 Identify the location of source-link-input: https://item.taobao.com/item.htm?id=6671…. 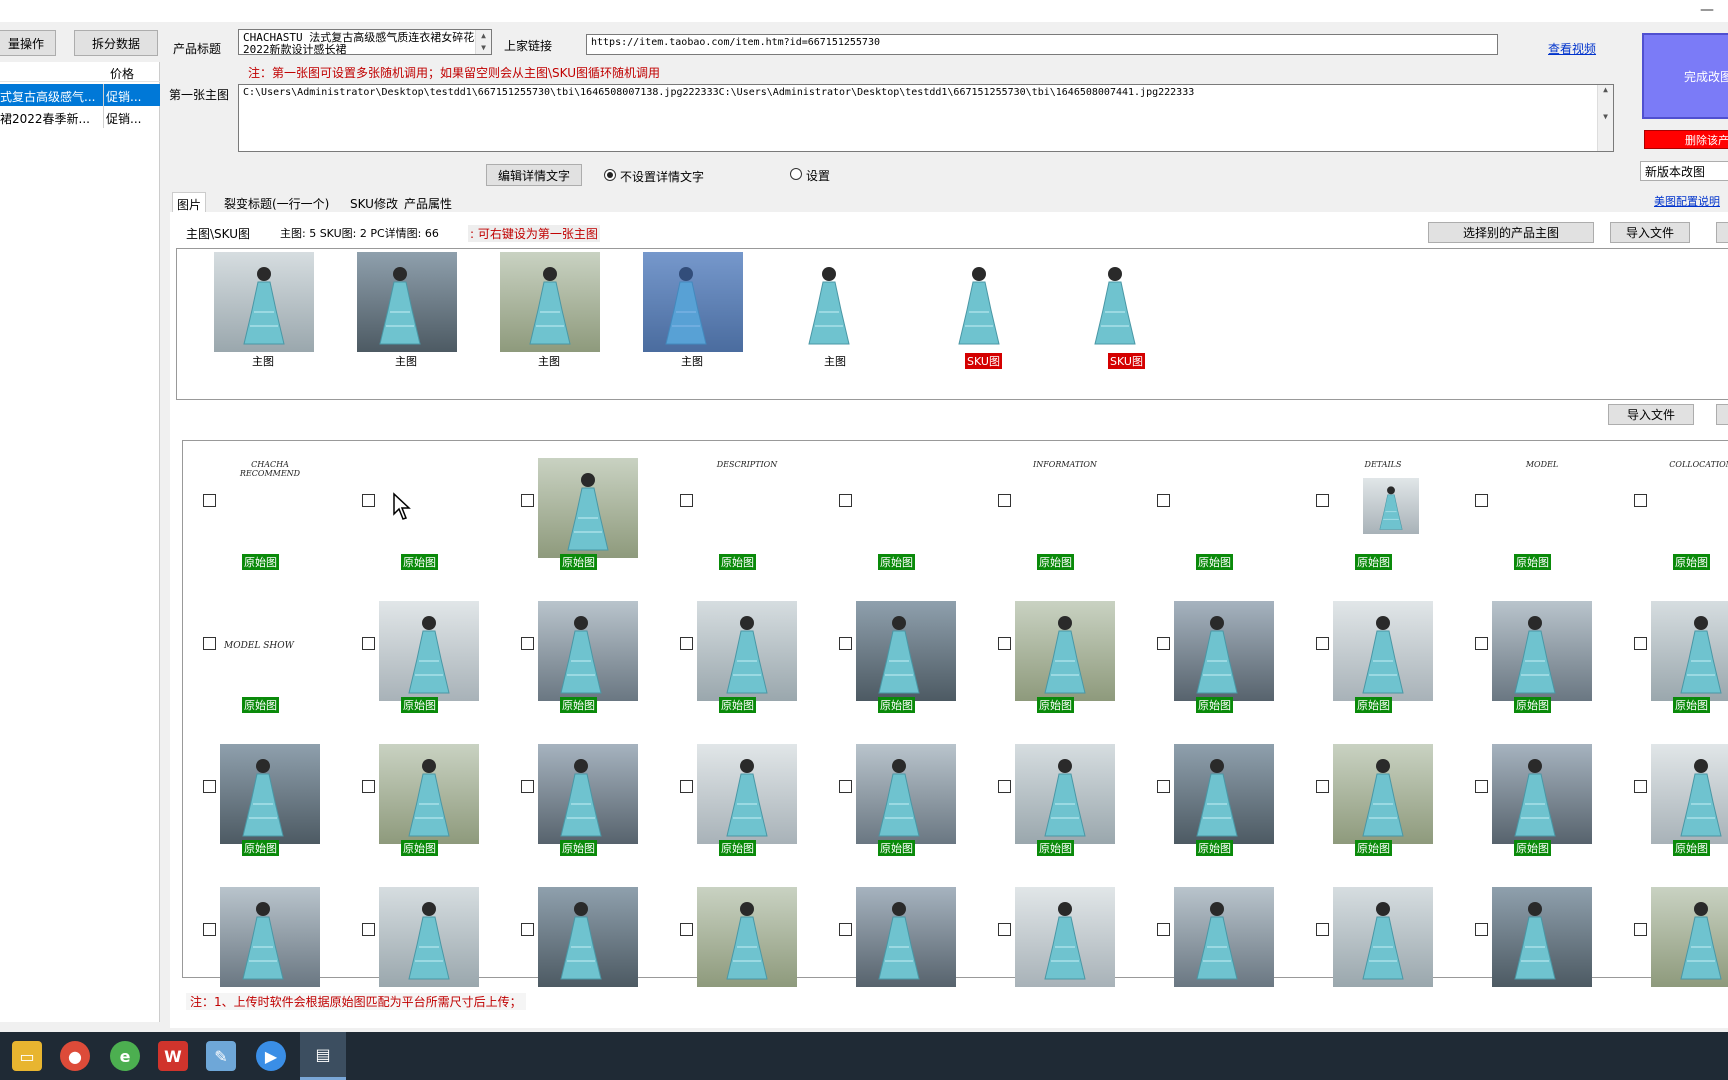
(1042, 44).